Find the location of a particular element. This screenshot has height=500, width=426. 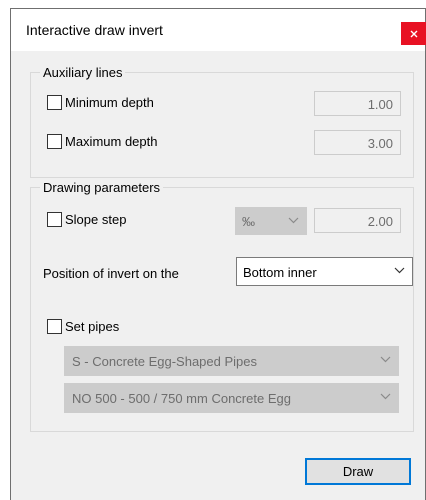

auxiliary-lines-legend: Auxiliary lines is located at coordinates (83, 72).